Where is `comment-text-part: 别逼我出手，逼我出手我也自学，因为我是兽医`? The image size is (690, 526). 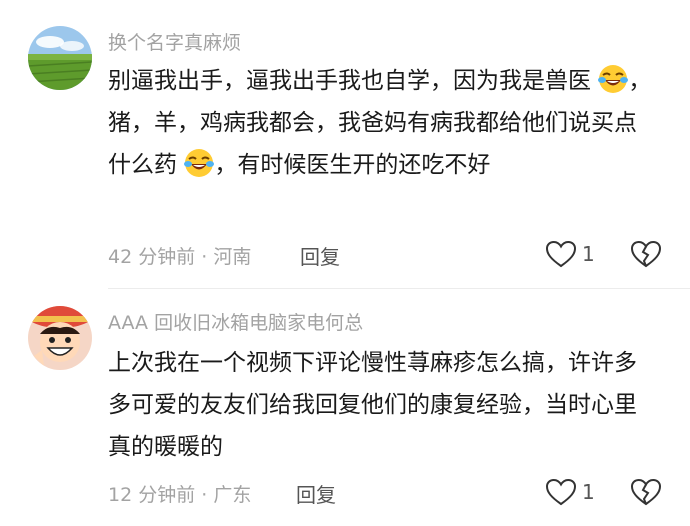
comment-text-part: 别逼我出手，逼我出手我也自学，因为我是兽医 is located at coordinates (349, 81).